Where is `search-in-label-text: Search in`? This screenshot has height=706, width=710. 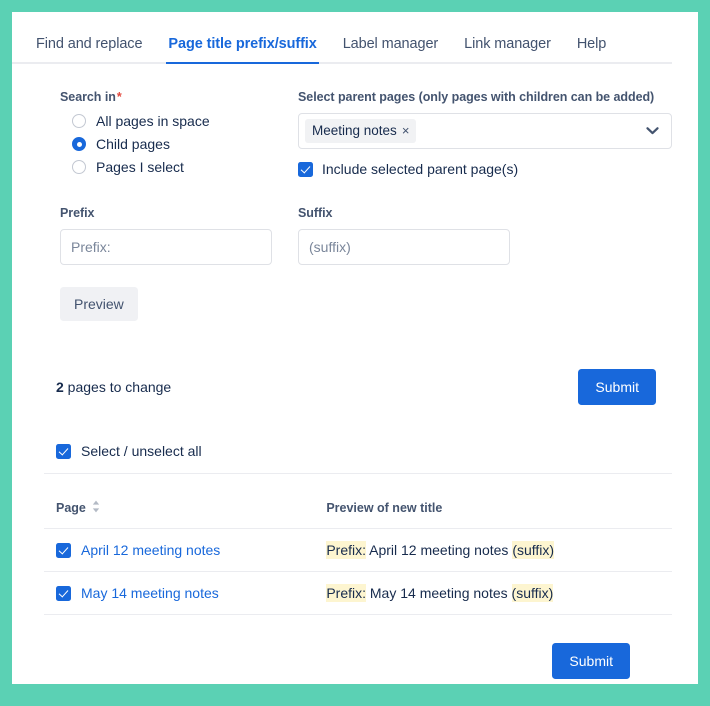
search-in-label-text: Search in is located at coordinates (88, 97).